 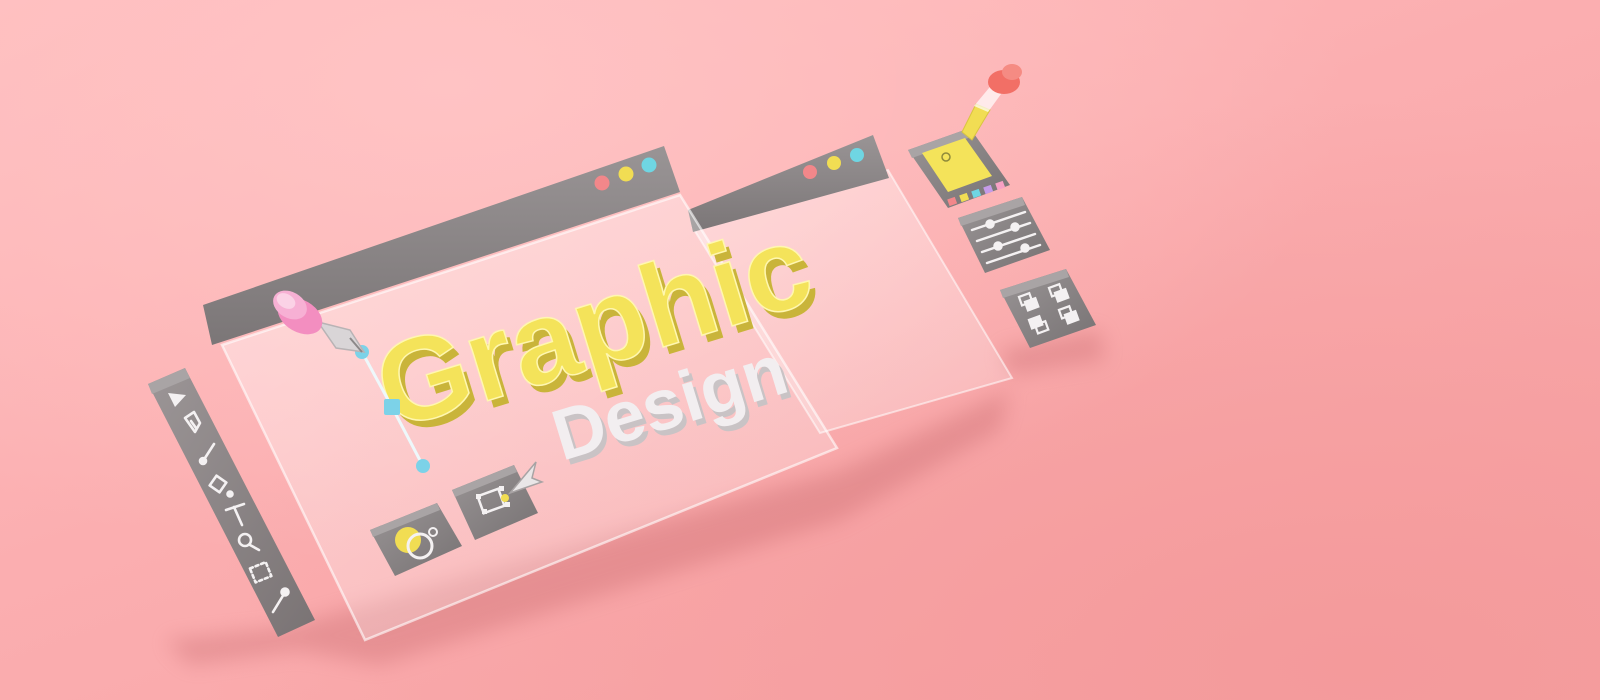 What do you see at coordinates (1004, 235) in the screenshot?
I see `adjustment-sliders-panel` at bounding box center [1004, 235].